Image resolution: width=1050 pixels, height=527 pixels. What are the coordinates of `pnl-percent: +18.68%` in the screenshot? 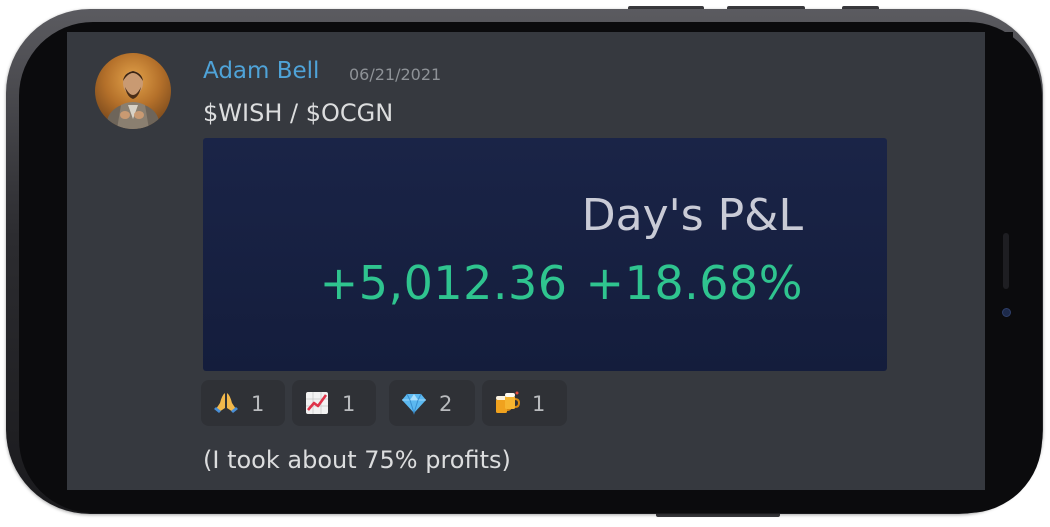 It's located at (694, 283).